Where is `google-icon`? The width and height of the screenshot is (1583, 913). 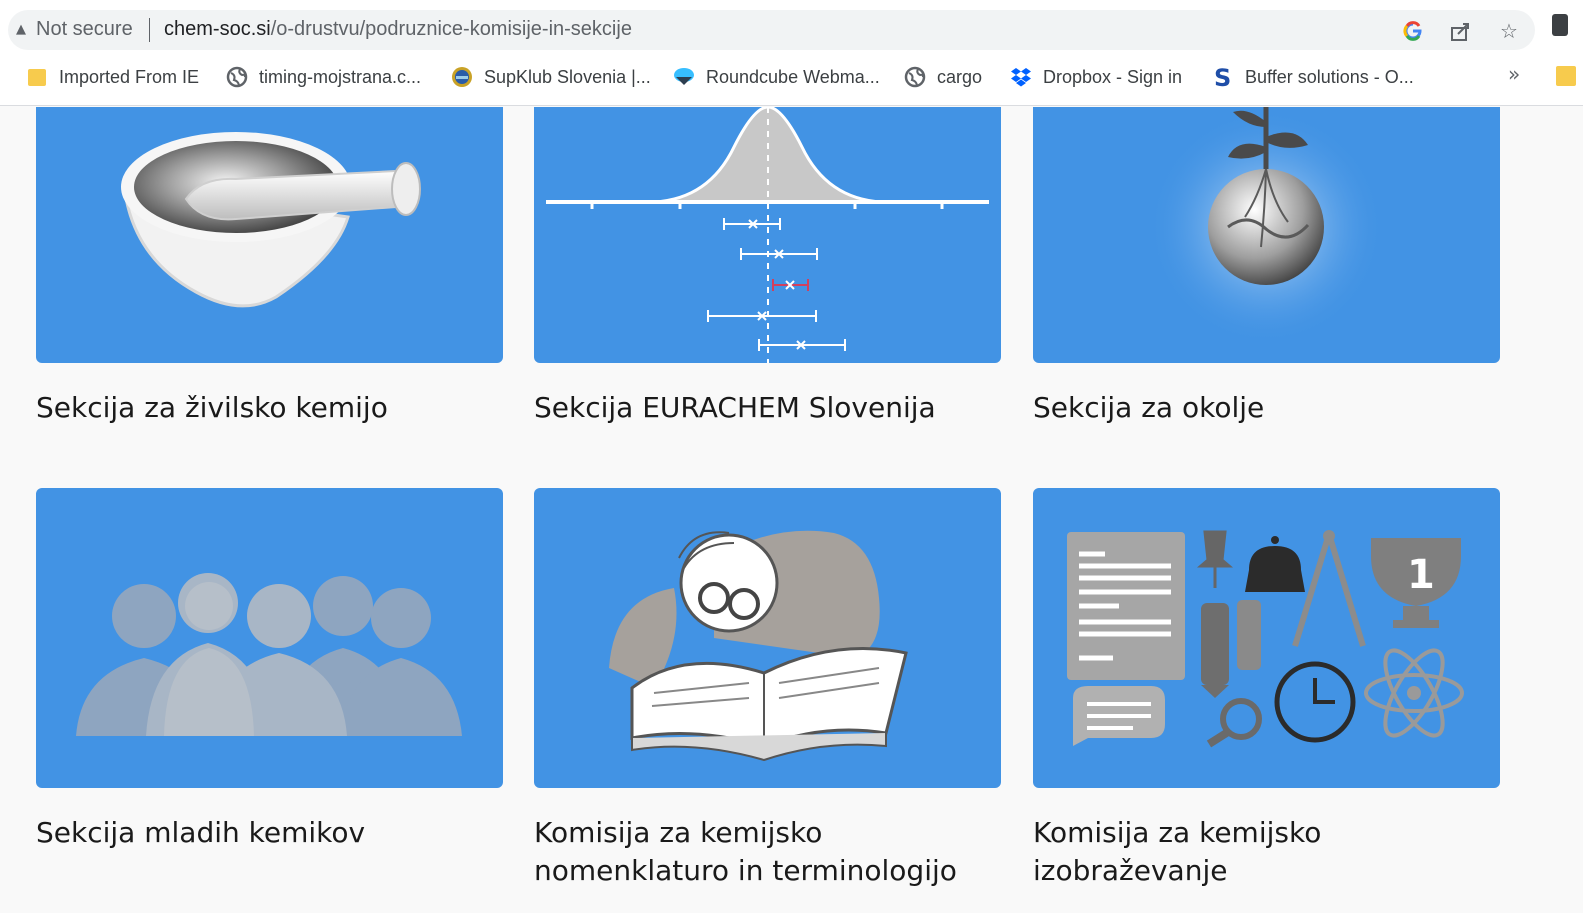 google-icon is located at coordinates (1413, 31).